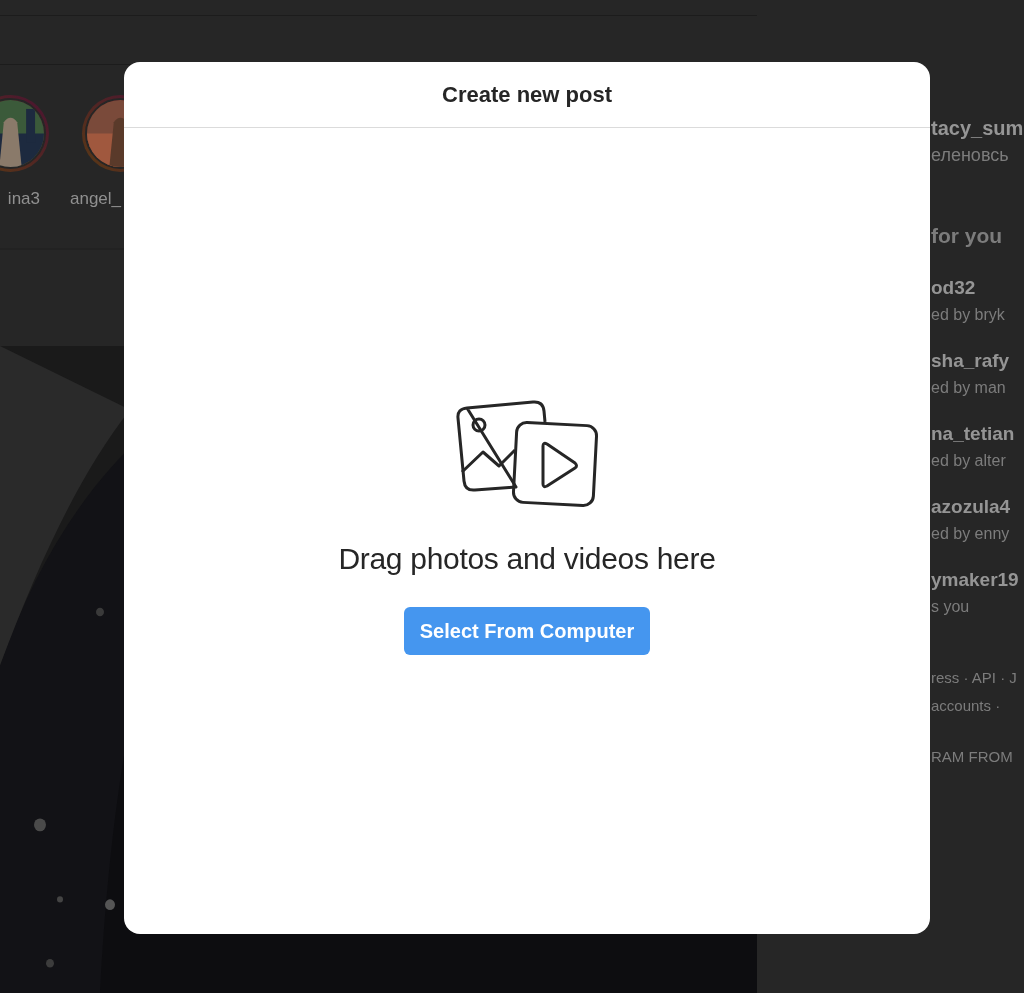  What do you see at coordinates (951, 606) in the screenshot?
I see `suggestion-note: s you` at bounding box center [951, 606].